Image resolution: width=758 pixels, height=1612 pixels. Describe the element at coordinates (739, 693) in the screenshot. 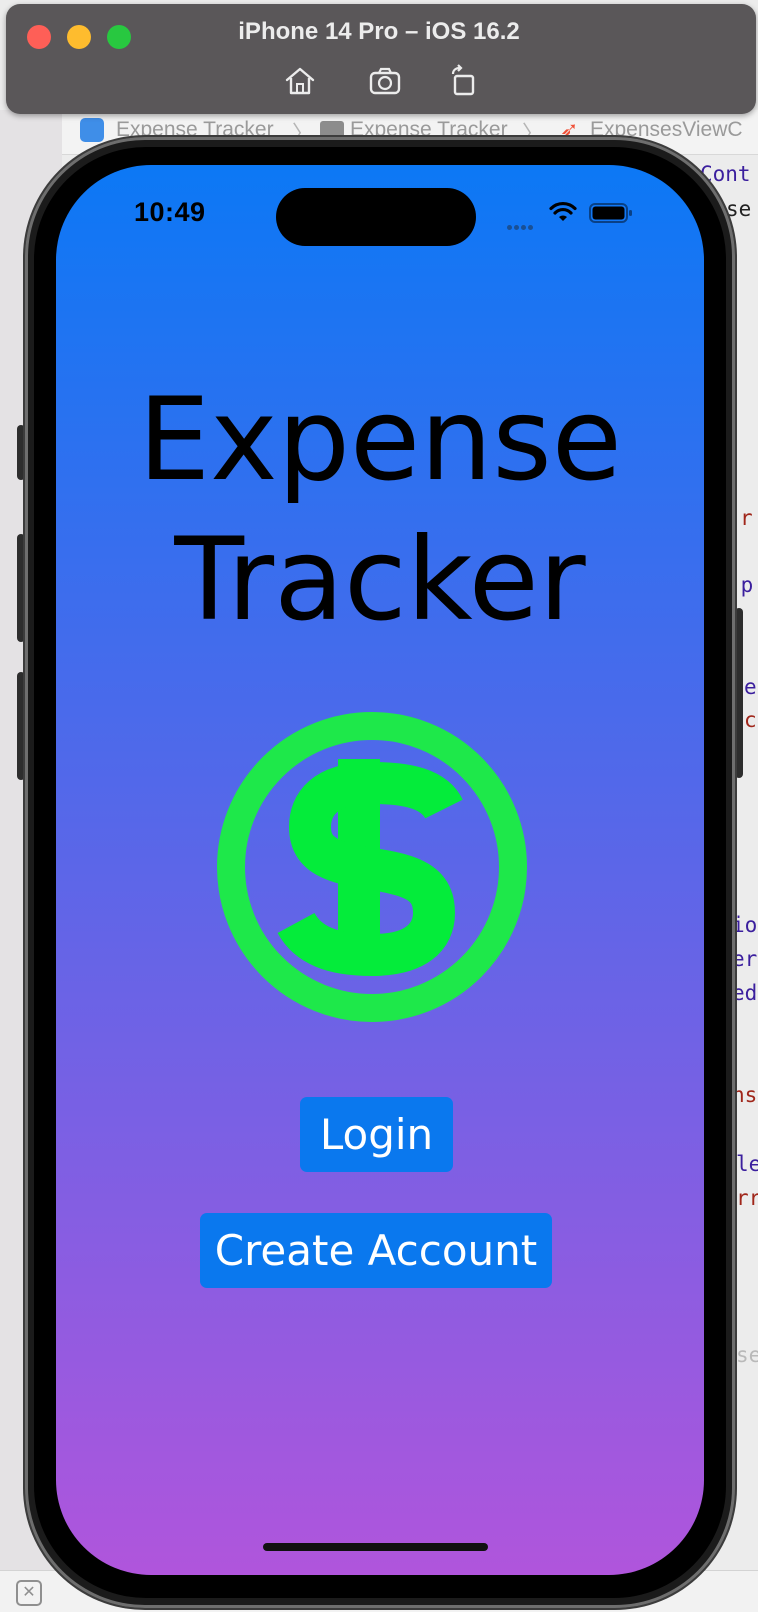

I see `power-button` at that location.